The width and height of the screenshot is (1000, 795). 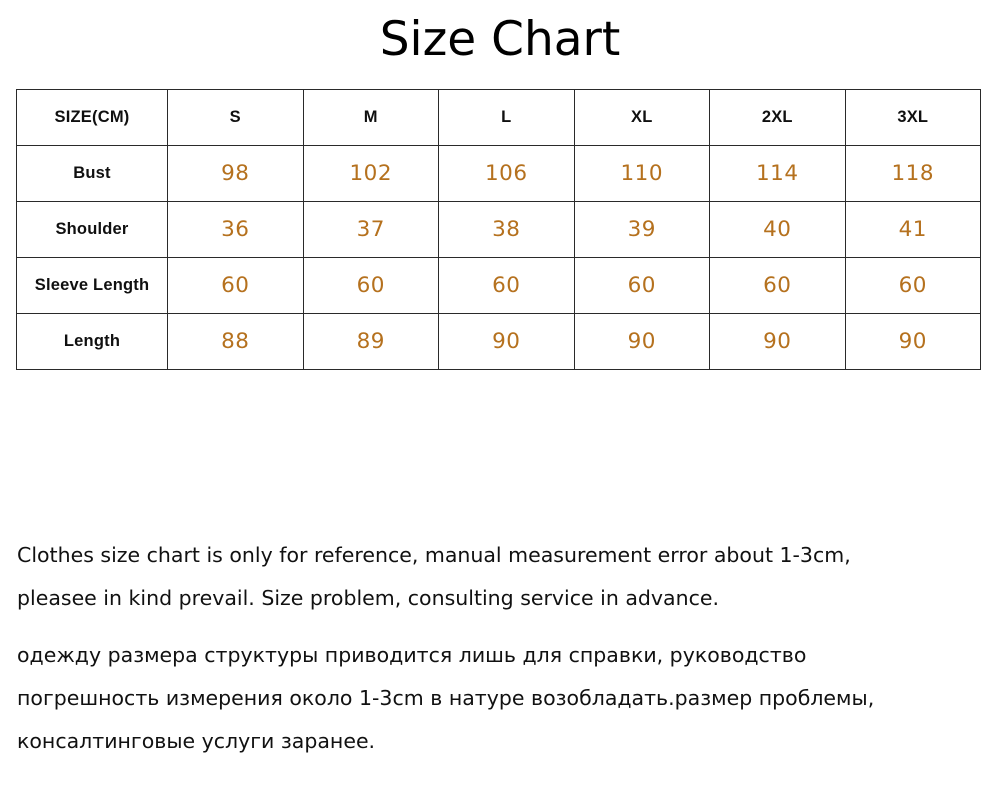 I want to click on cell-length-xl: 90, so click(x=641, y=341).